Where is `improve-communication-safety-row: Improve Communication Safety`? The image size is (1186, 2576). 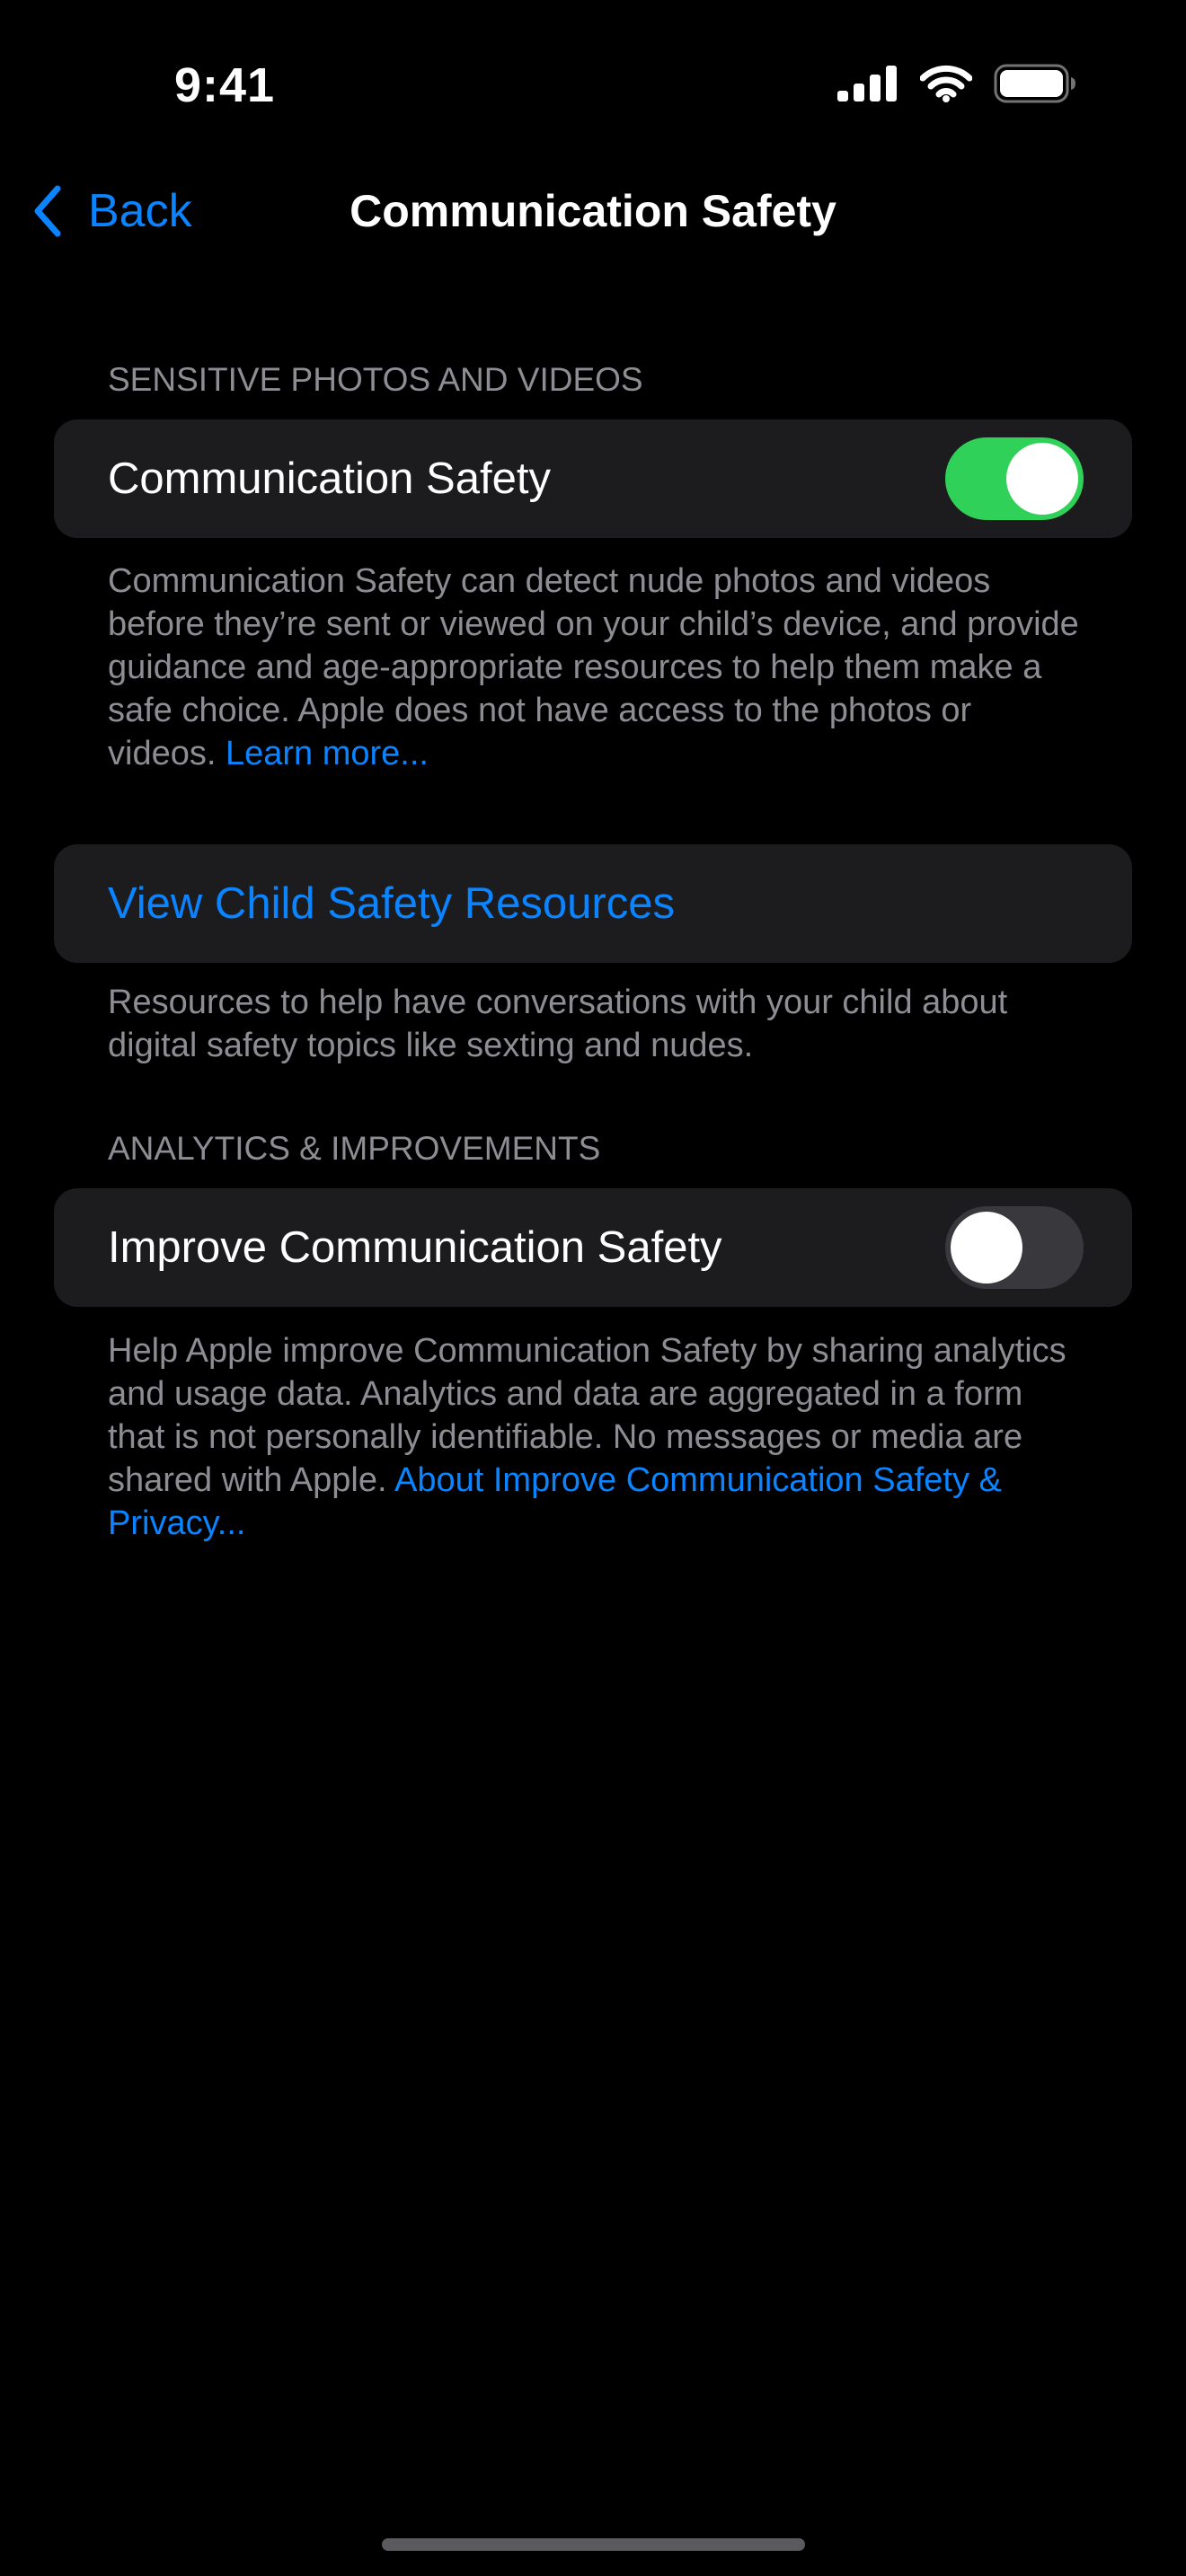 improve-communication-safety-row: Improve Communication Safety is located at coordinates (593, 1247).